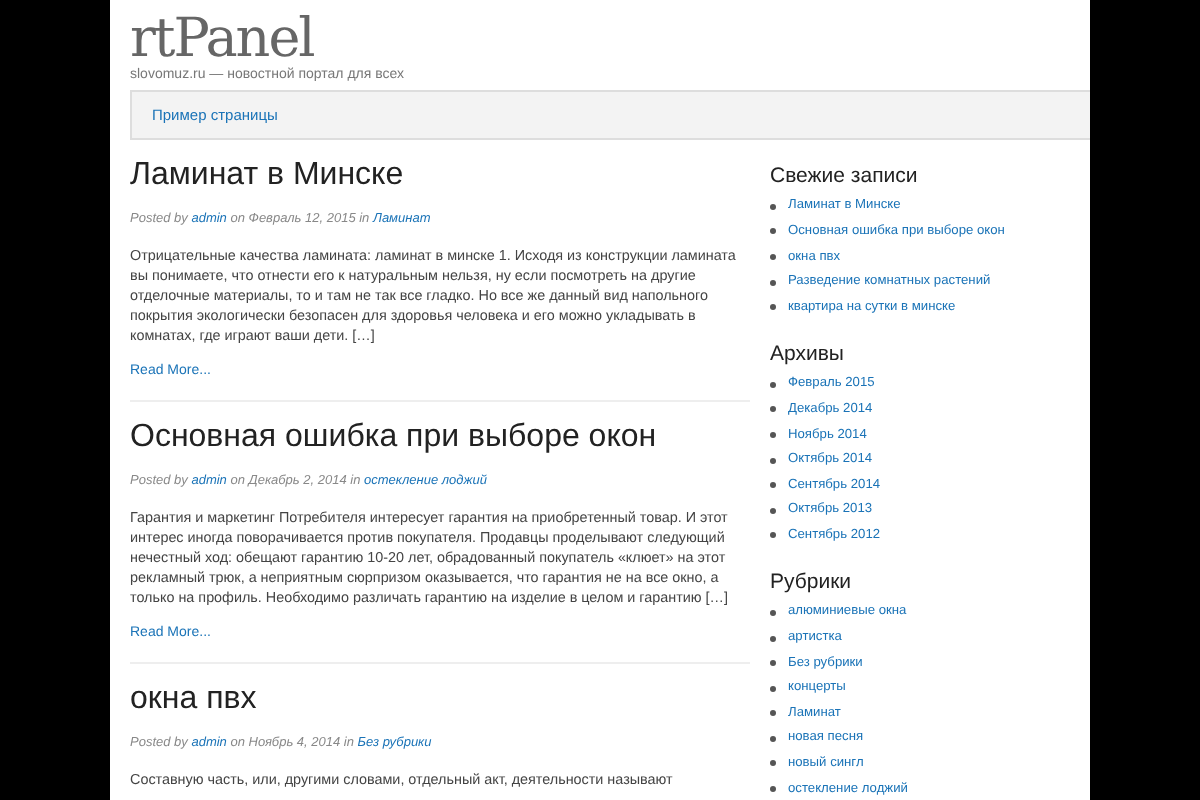  Describe the element at coordinates (440, 437) in the screenshot. I see `post-title: Основная ошибка при выборе окон` at that location.